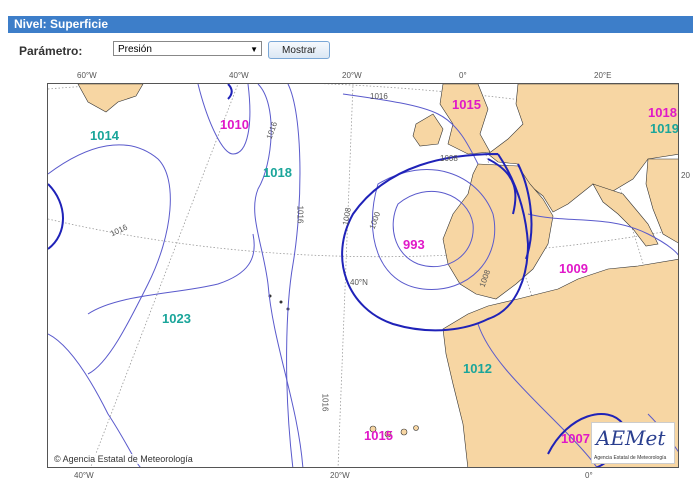 The image size is (693, 485). What do you see at coordinates (573, 268) in the screenshot?
I see `low-pressure-label: 1009` at bounding box center [573, 268].